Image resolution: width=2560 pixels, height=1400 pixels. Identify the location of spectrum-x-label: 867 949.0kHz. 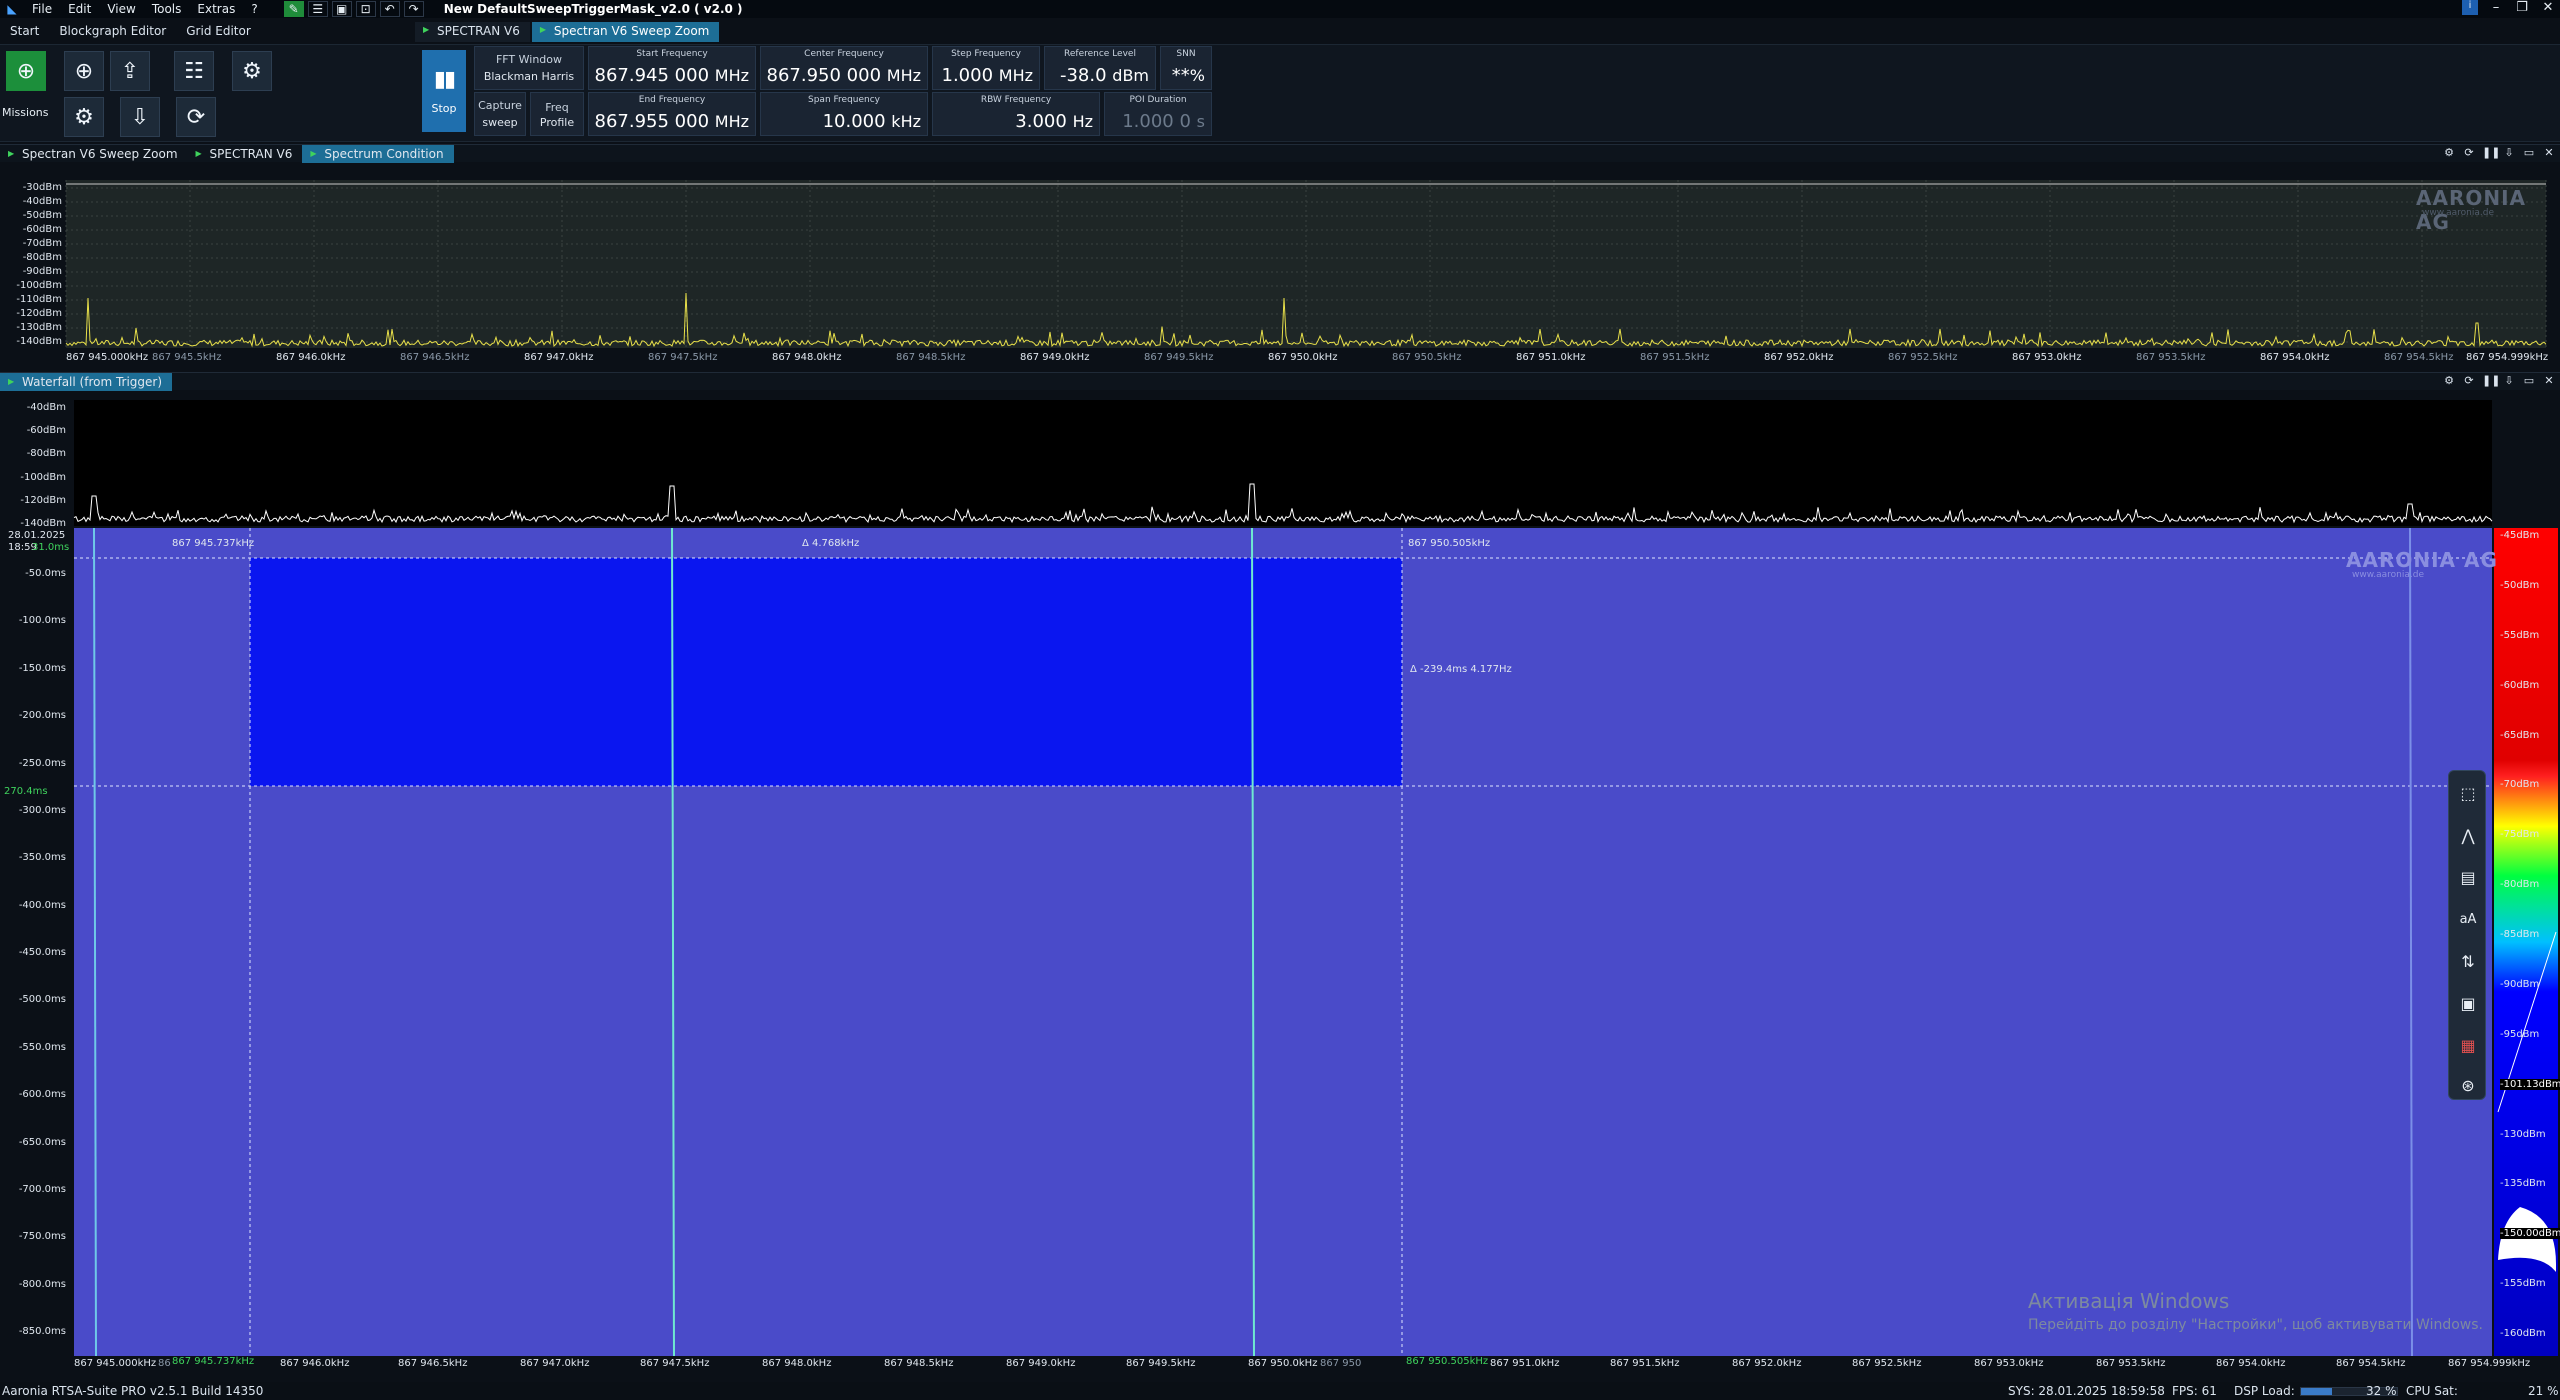
(1055, 357).